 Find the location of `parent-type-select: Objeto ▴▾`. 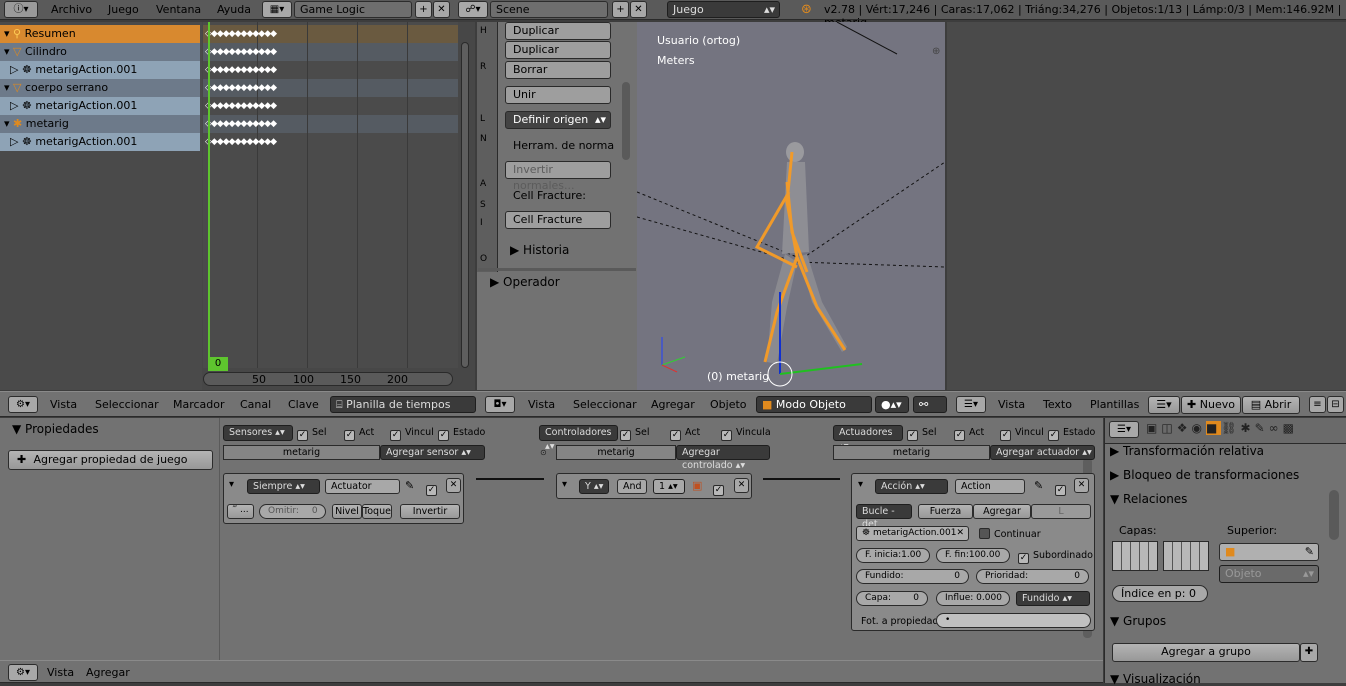

parent-type-select: Objeto ▴▾ is located at coordinates (1269, 574).